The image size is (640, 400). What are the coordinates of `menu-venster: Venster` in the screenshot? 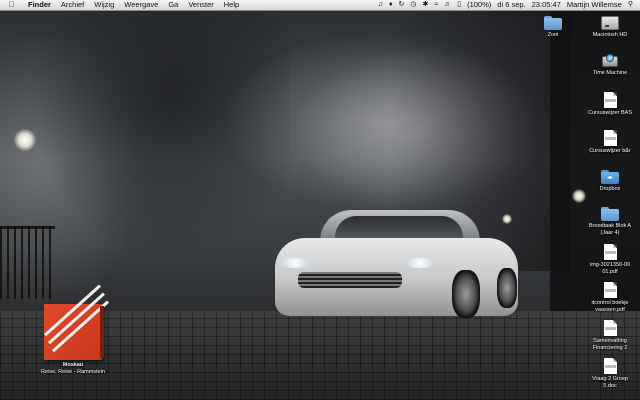 It's located at (200, 5).